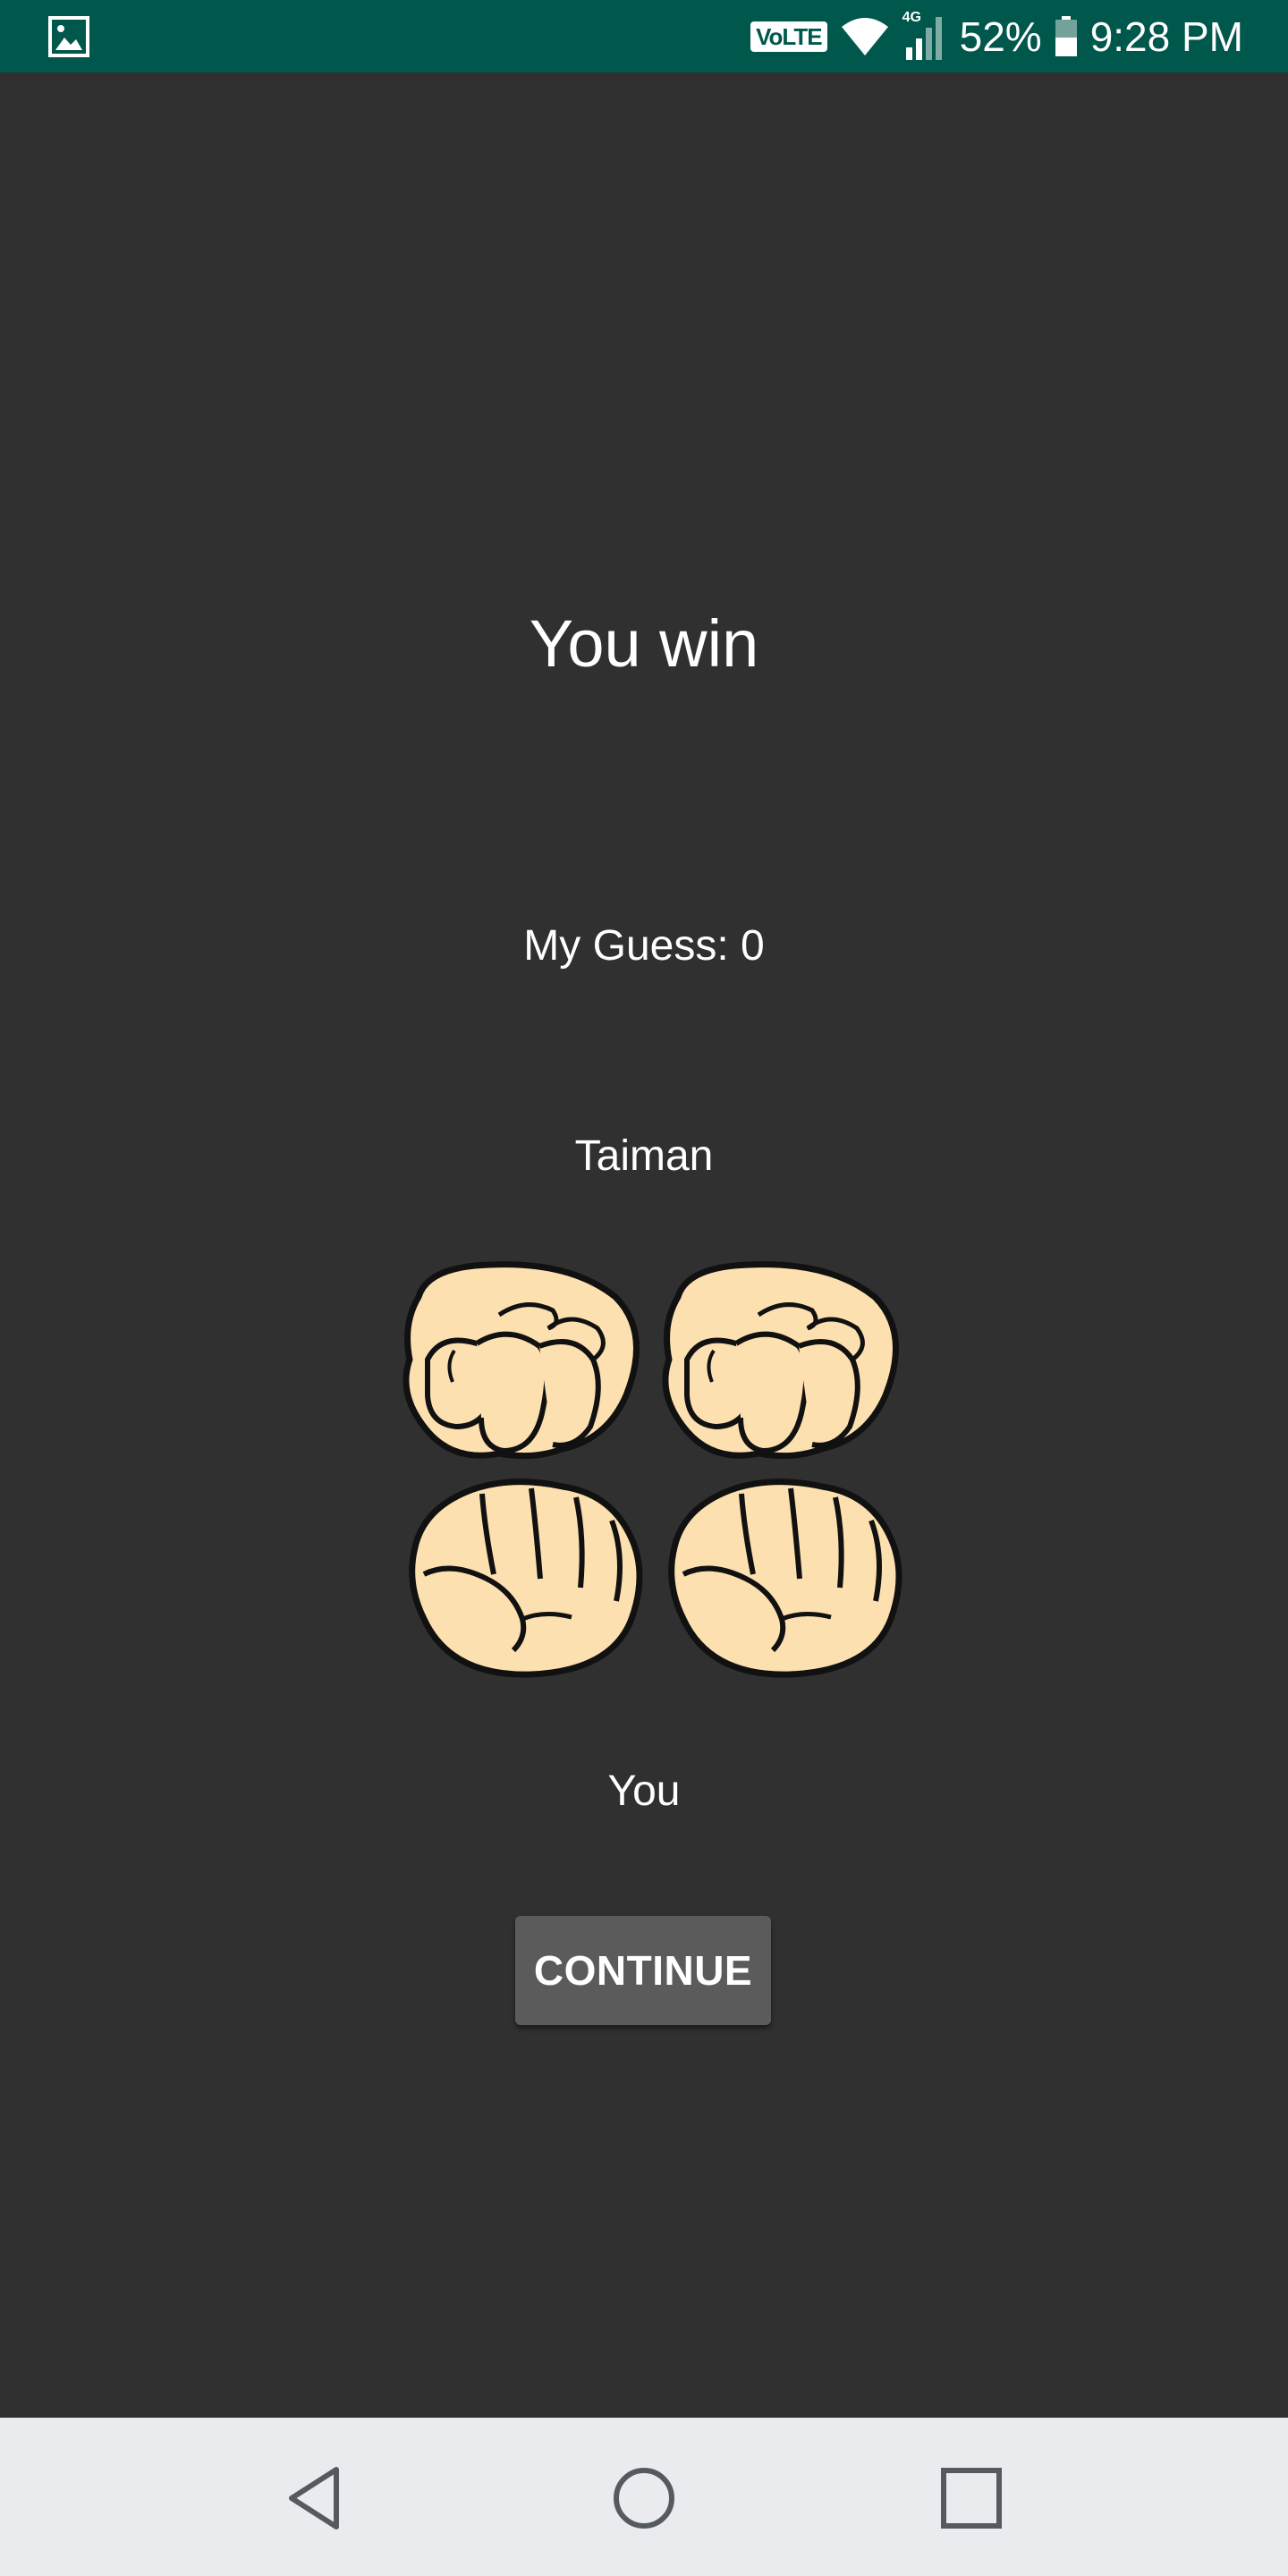 This screenshot has width=1288, height=2576. I want to click on player-hand-right, so click(785, 1578).